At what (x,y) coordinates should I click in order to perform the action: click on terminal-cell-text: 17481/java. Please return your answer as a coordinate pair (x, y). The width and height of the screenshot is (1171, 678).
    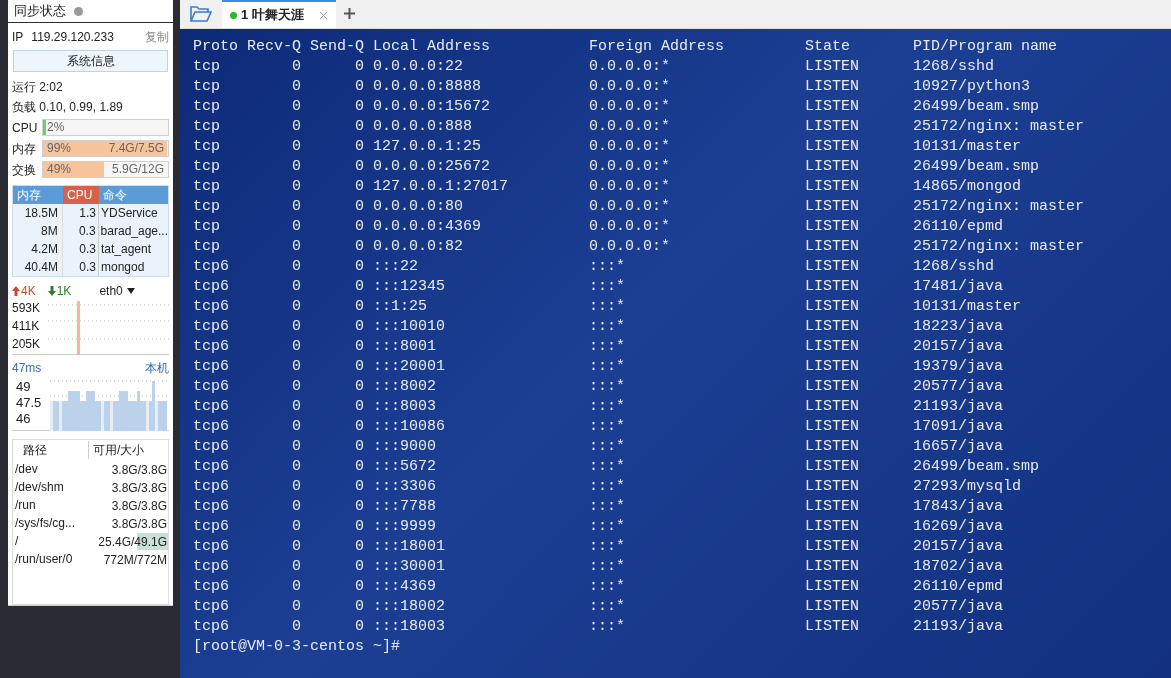
    Looking at the image, I should click on (958, 287).